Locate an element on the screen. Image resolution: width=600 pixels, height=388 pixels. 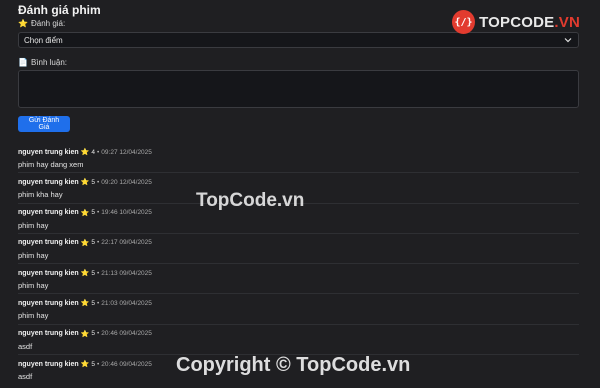
comment-textarea is located at coordinates (298, 89).